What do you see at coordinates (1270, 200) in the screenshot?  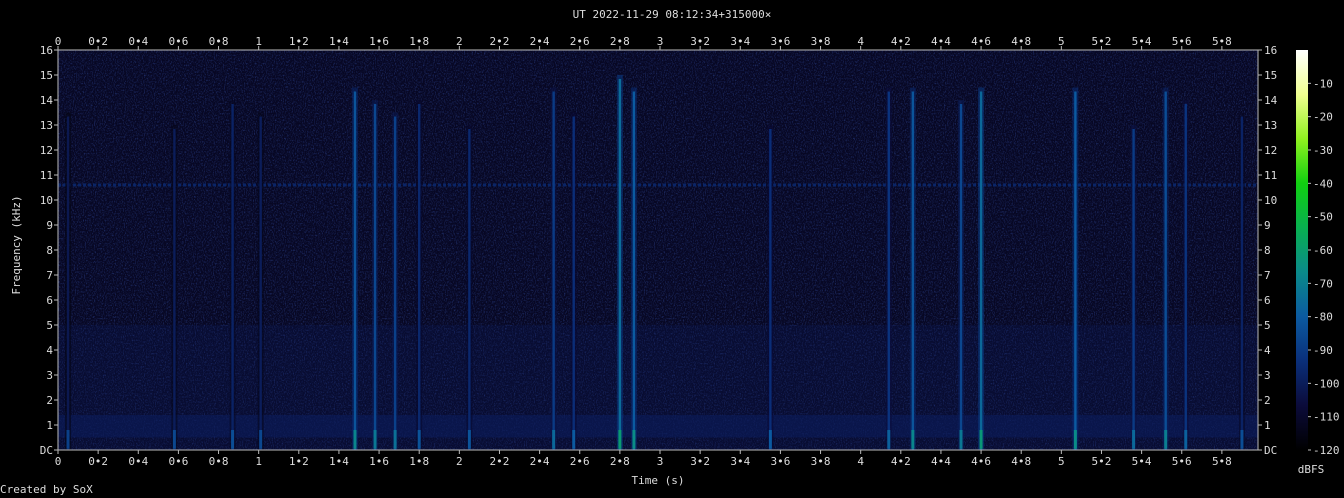 I see `y-tick-label-right: 10` at bounding box center [1270, 200].